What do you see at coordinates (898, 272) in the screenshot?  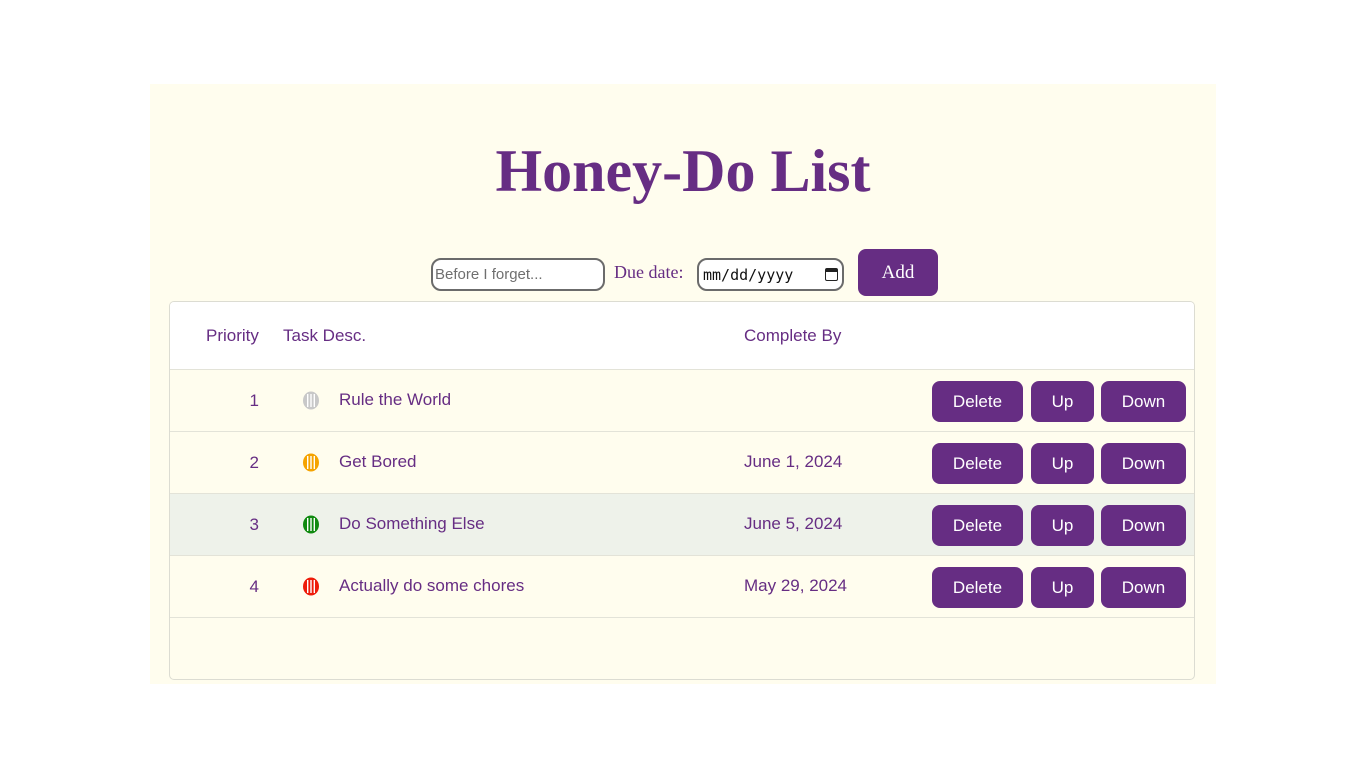 I see `add-button: Add` at bounding box center [898, 272].